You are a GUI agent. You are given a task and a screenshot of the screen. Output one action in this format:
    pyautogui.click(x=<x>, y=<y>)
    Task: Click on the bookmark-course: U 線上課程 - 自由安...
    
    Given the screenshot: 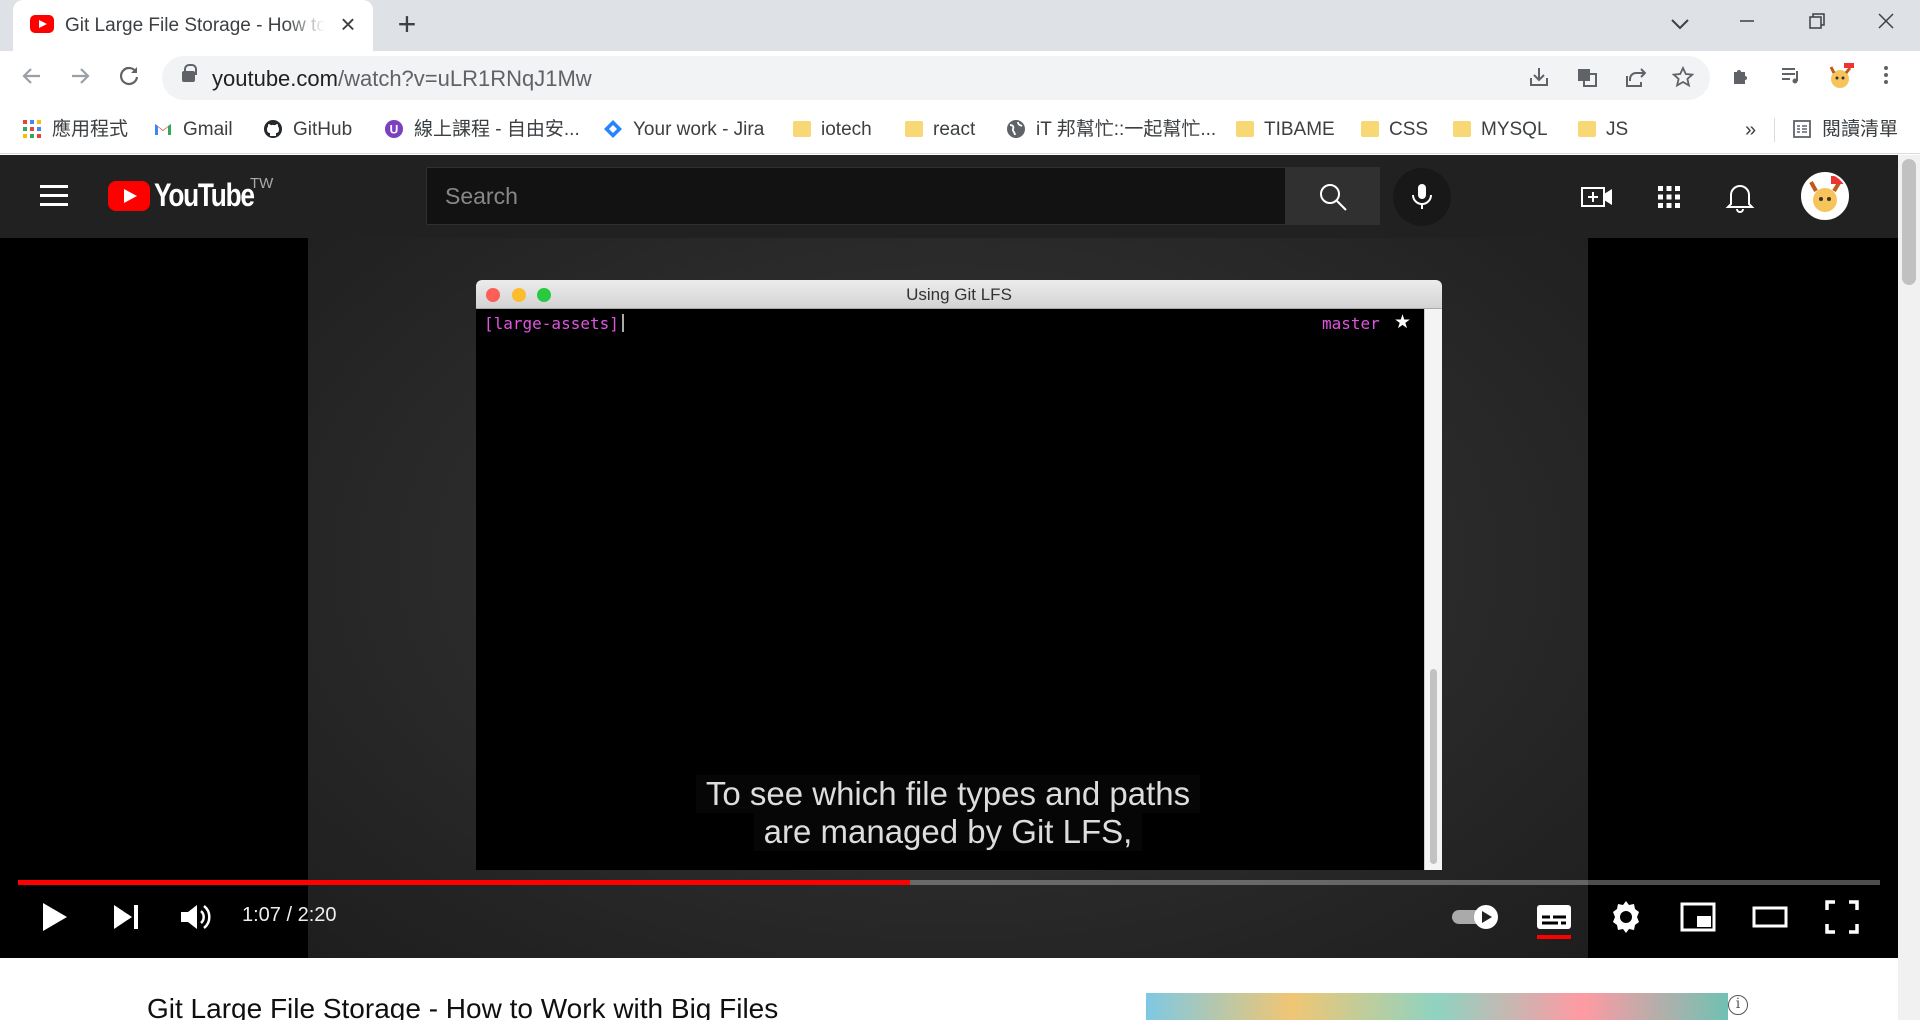 What is the action you would take?
    pyautogui.click(x=482, y=130)
    